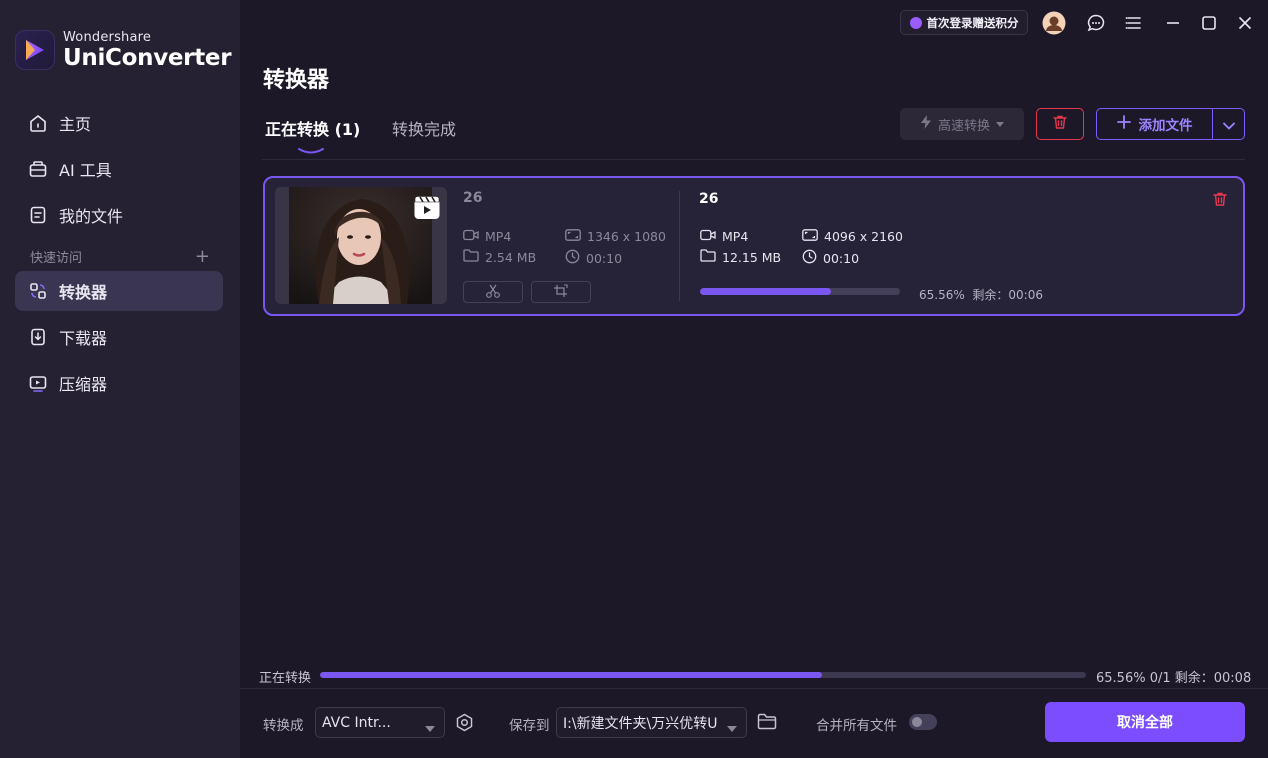 Image resolution: width=1268 pixels, height=758 pixels. I want to click on sidebar-item-label: 我的文件, so click(91, 216).